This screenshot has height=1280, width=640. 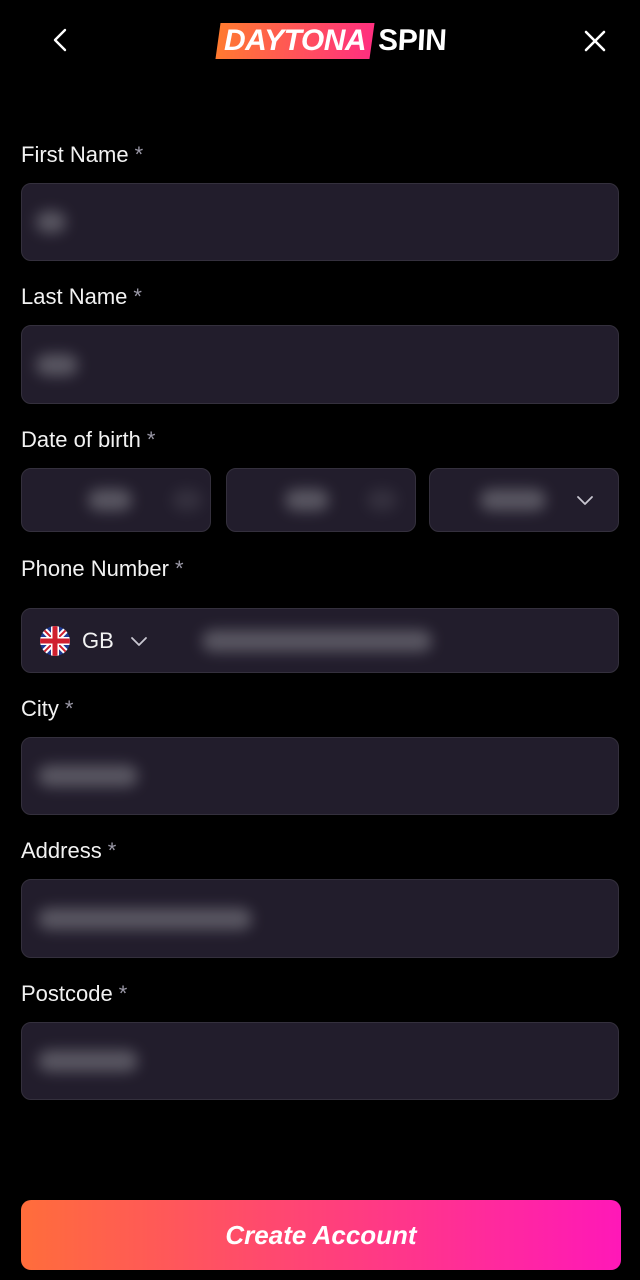 I want to click on city-input, so click(x=320, y=776).